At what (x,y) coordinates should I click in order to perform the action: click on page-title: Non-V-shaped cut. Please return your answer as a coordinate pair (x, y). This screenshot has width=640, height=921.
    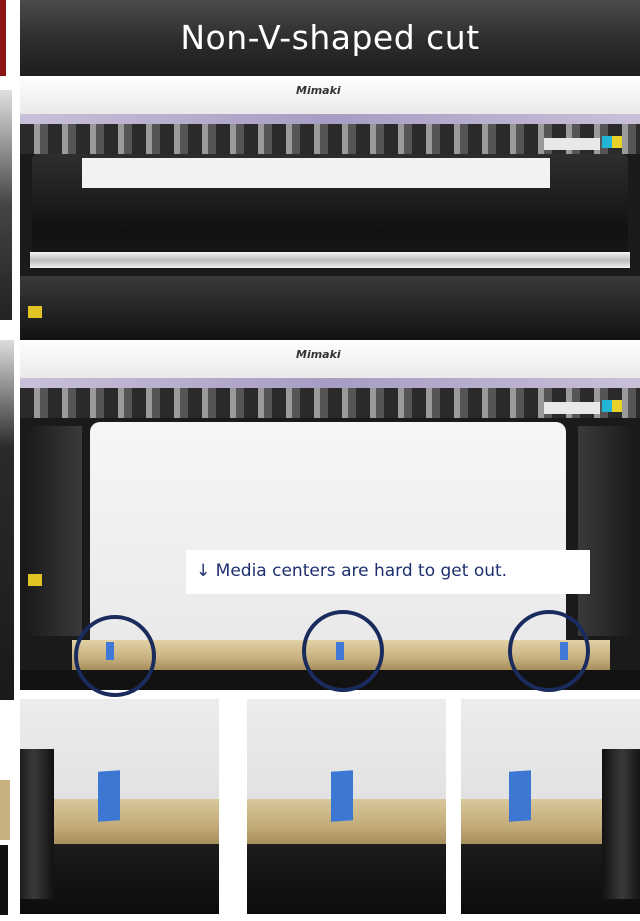
    Looking at the image, I should click on (330, 37).